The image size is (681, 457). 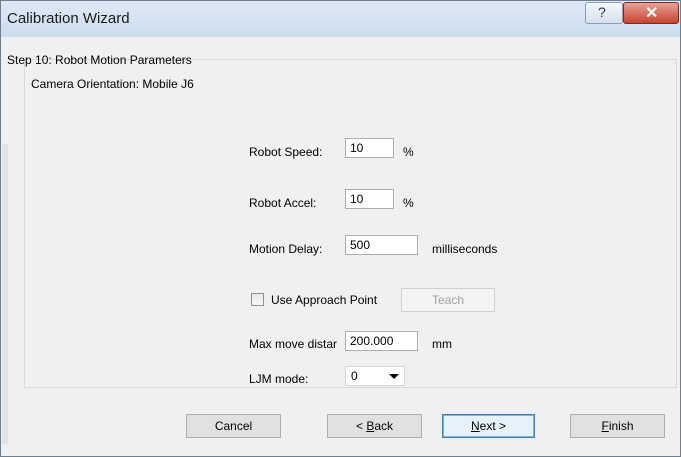 What do you see at coordinates (257, 299) in the screenshot?
I see `use-approach-point-checkbox` at bounding box center [257, 299].